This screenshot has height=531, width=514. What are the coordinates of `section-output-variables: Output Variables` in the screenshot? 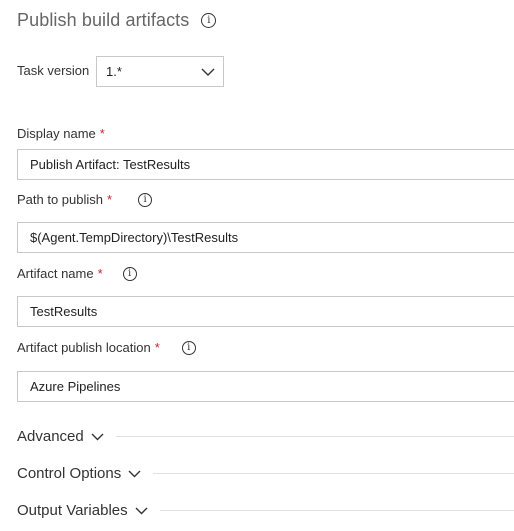 It's located at (265, 510).